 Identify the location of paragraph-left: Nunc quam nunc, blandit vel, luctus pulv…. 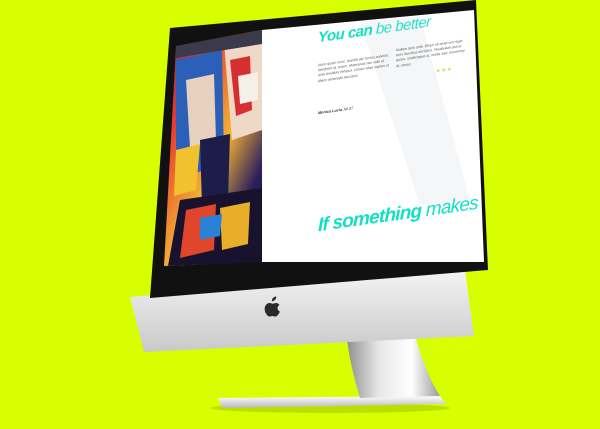
(354, 68).